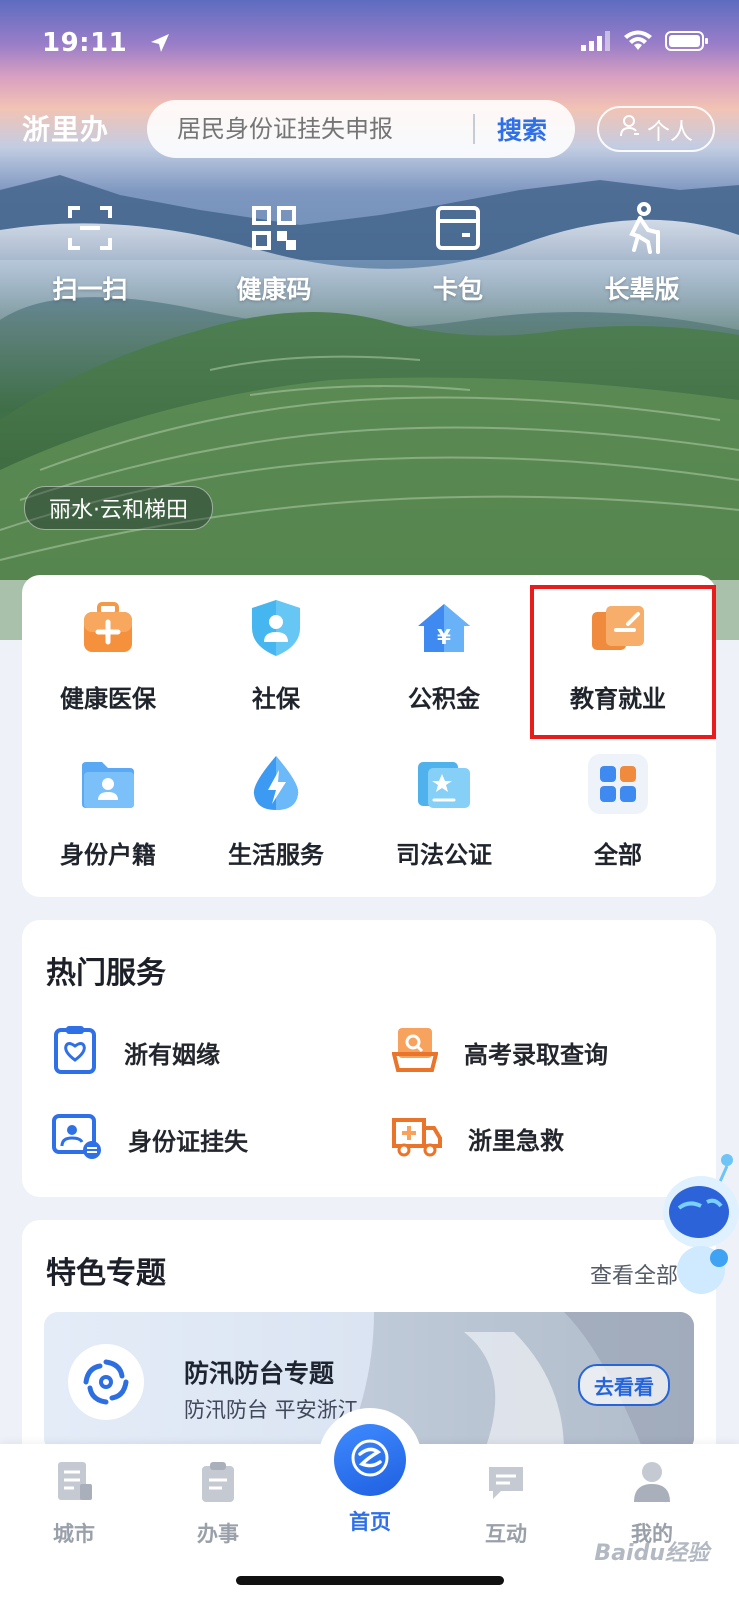  I want to click on hot-service-id-loss: 身份证挂失, so click(150, 1139).